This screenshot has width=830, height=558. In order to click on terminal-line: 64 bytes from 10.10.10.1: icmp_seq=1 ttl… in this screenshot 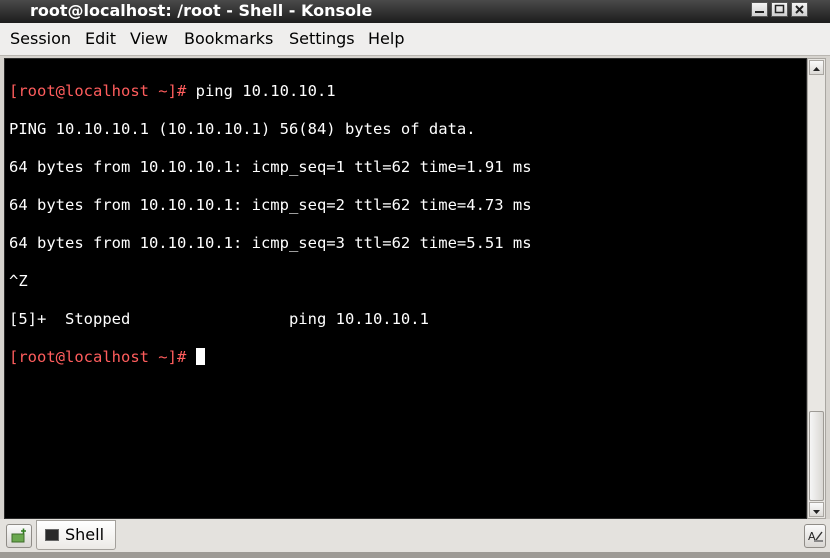, I will do `click(270, 167)`.